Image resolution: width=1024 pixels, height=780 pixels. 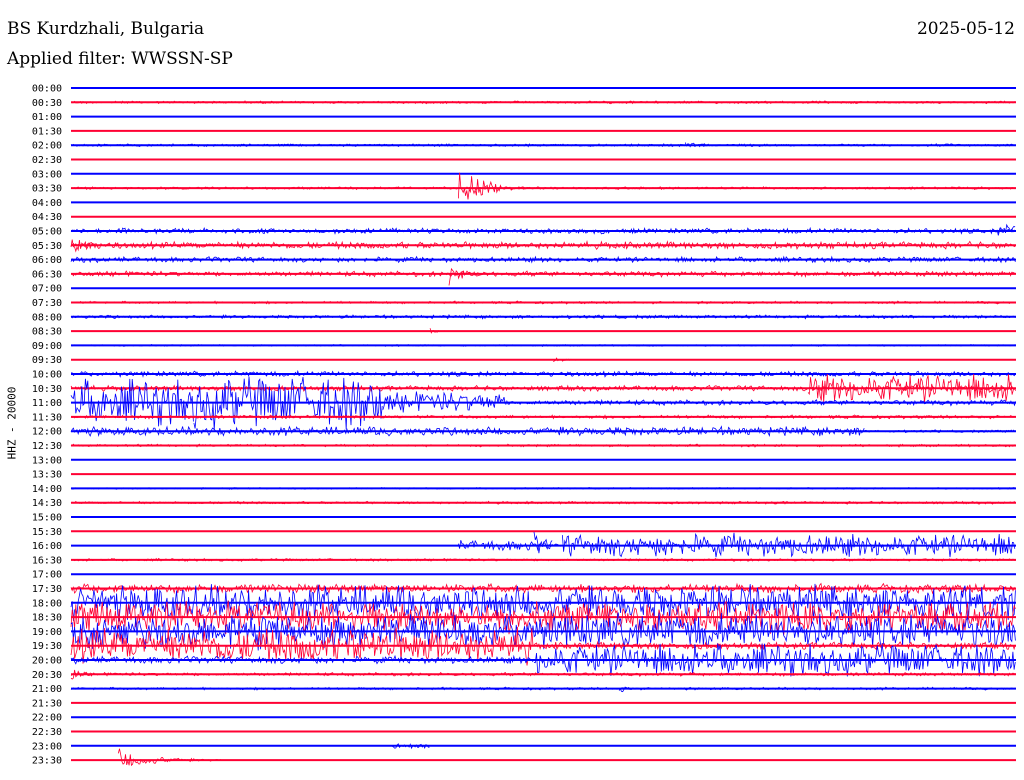 I want to click on time-label-2230: 22:30, so click(x=47, y=732).